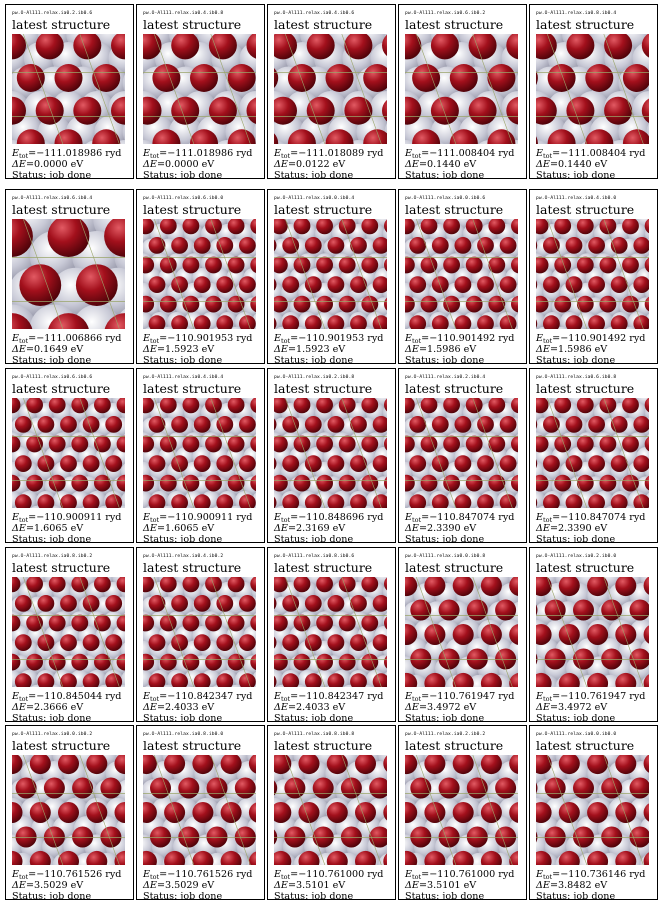 The height and width of the screenshot is (900, 669). I want to click on energy-value: −110.847074, so click(462, 517).